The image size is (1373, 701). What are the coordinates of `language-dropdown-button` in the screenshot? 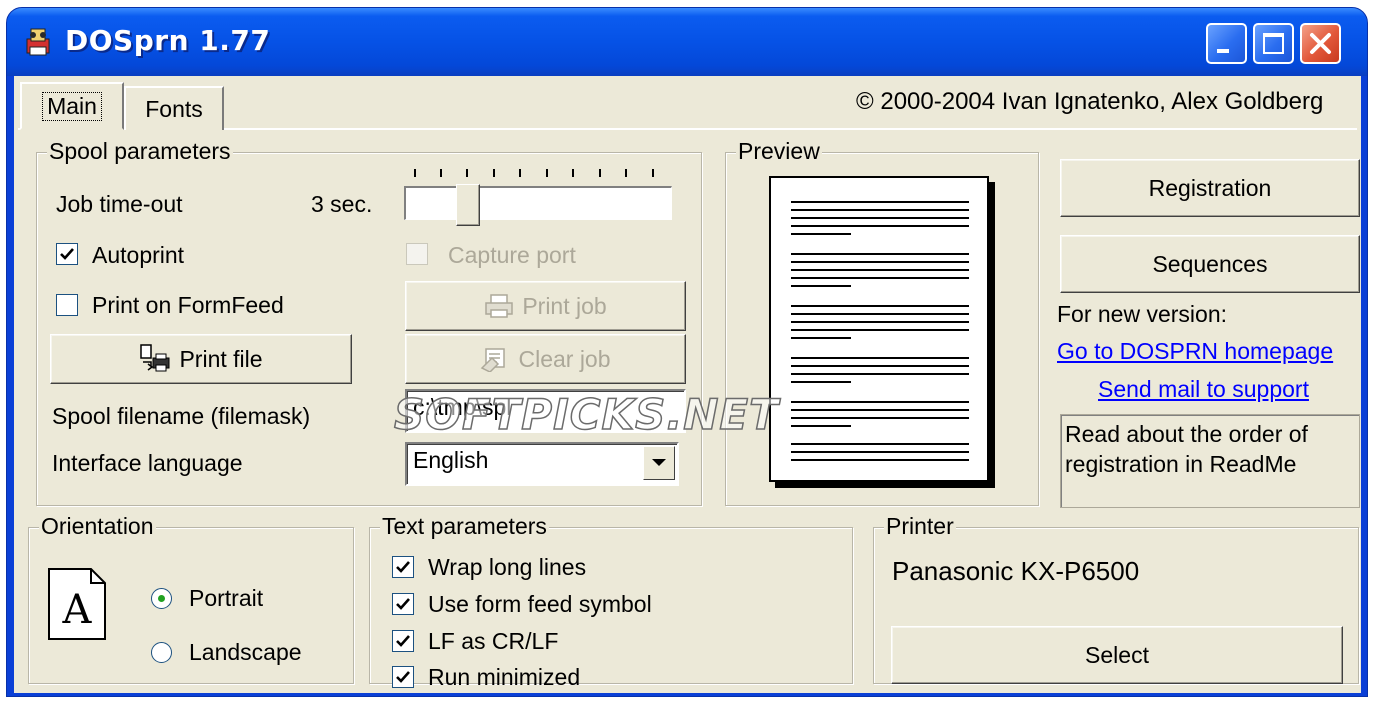 It's located at (659, 463).